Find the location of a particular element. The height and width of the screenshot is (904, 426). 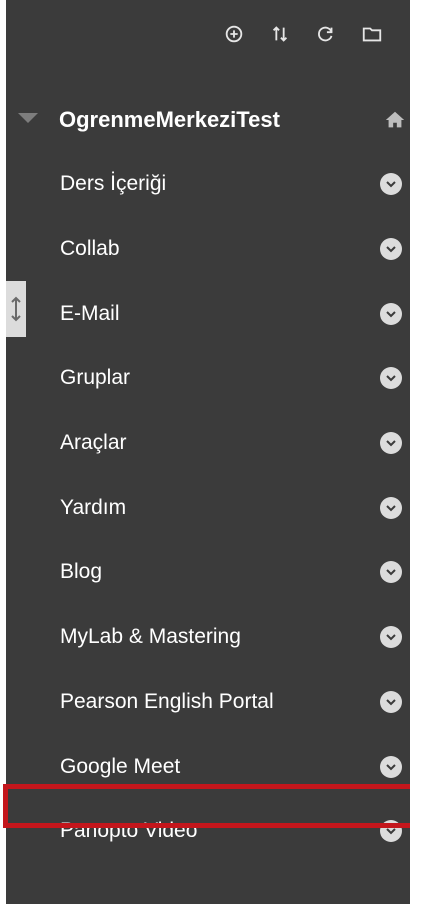

menu-item-label: Araçlar is located at coordinates (93, 443).